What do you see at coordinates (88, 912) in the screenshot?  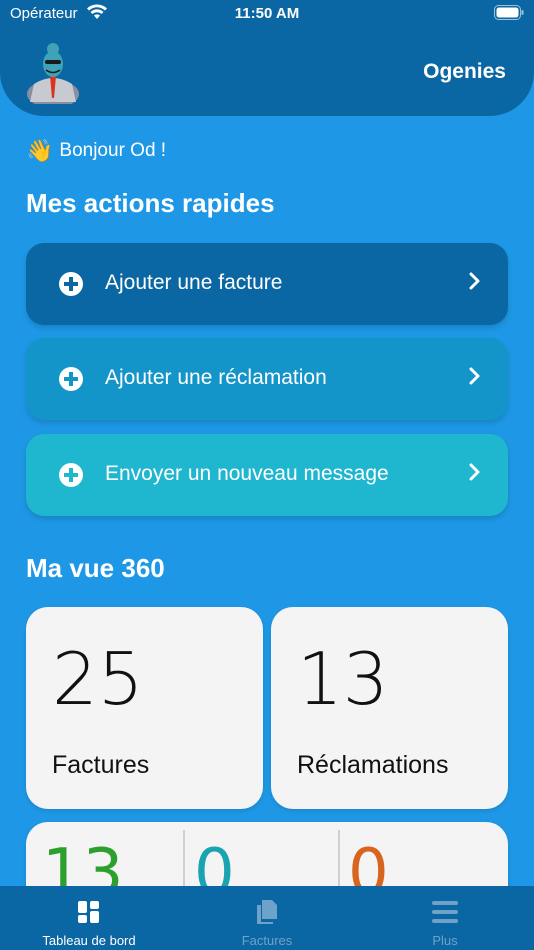 I see `dashboard-icon` at bounding box center [88, 912].